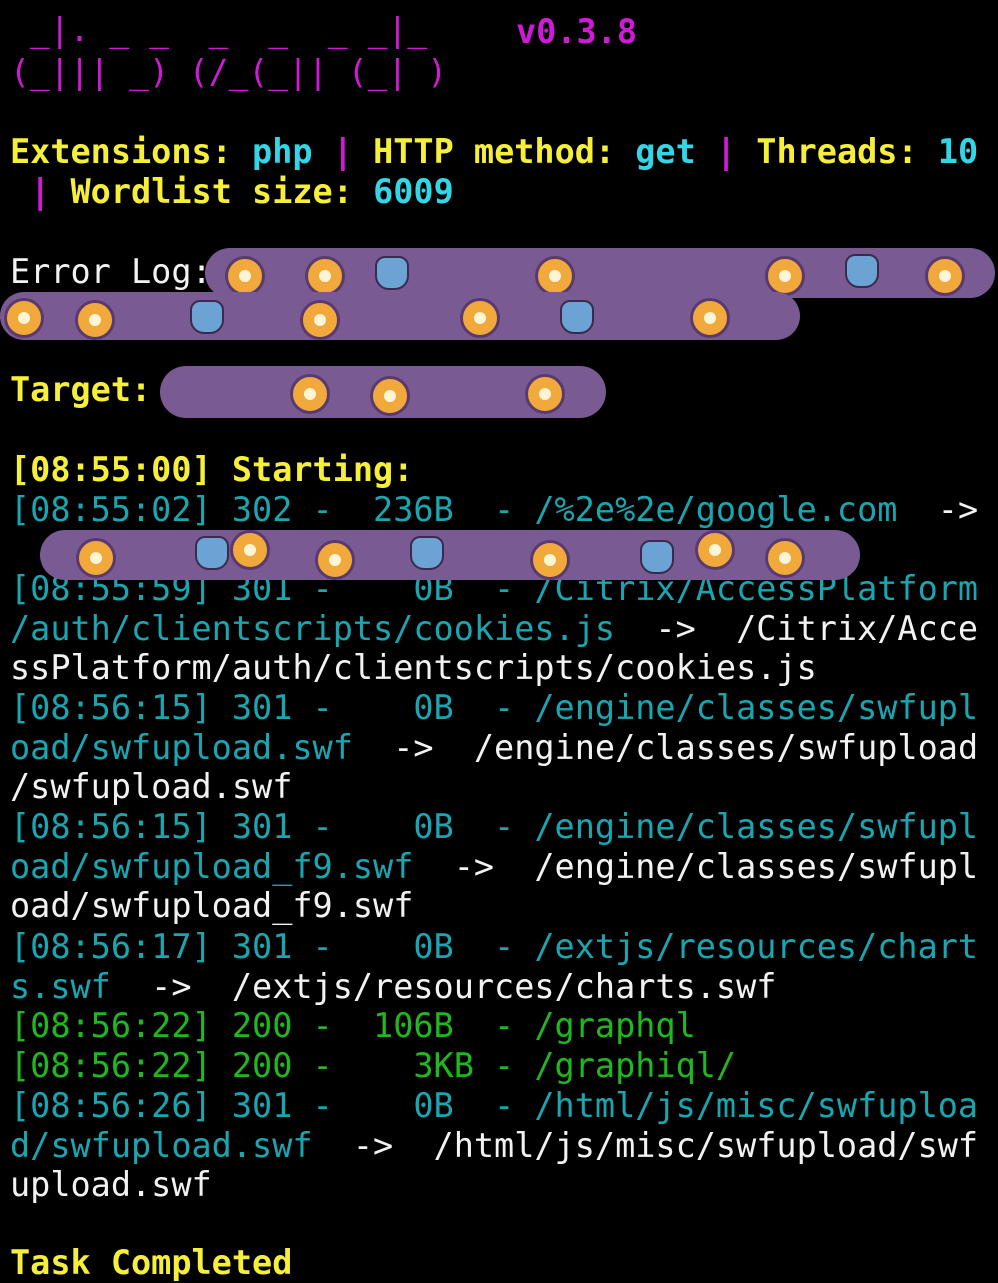 This screenshot has height=1283, width=998. What do you see at coordinates (272, 1065) in the screenshot?
I see `result-prefix: [08:56:22] 200 - 3KB -` at bounding box center [272, 1065].